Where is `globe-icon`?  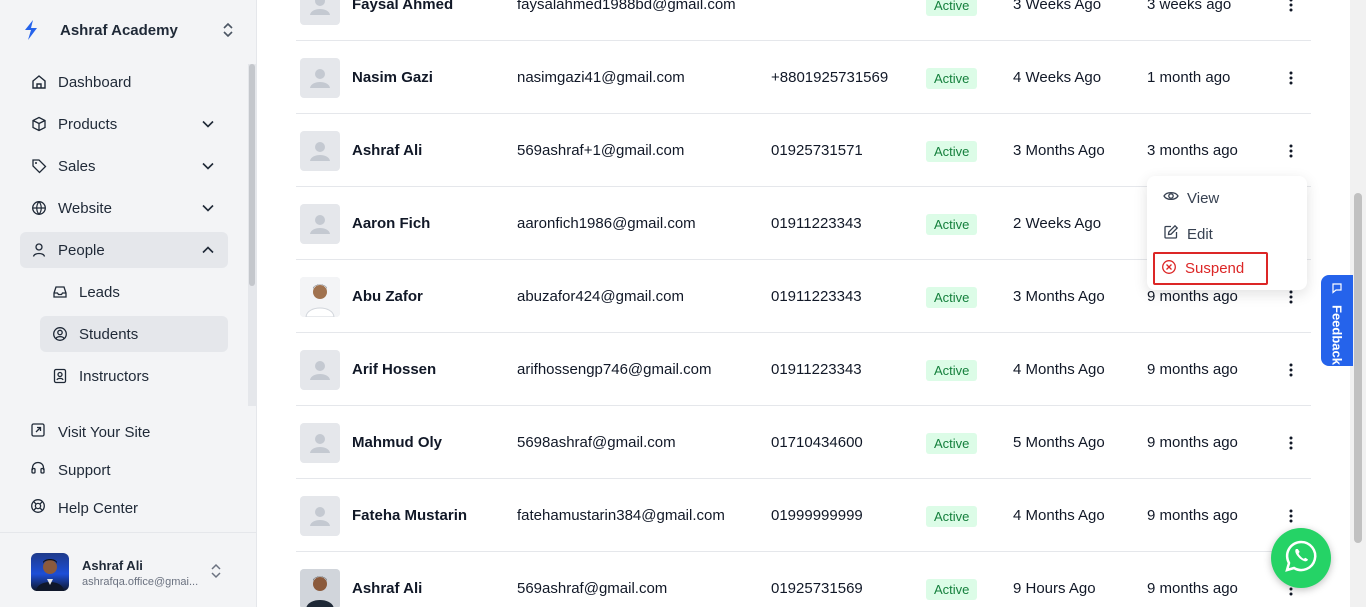
globe-icon is located at coordinates (39, 208).